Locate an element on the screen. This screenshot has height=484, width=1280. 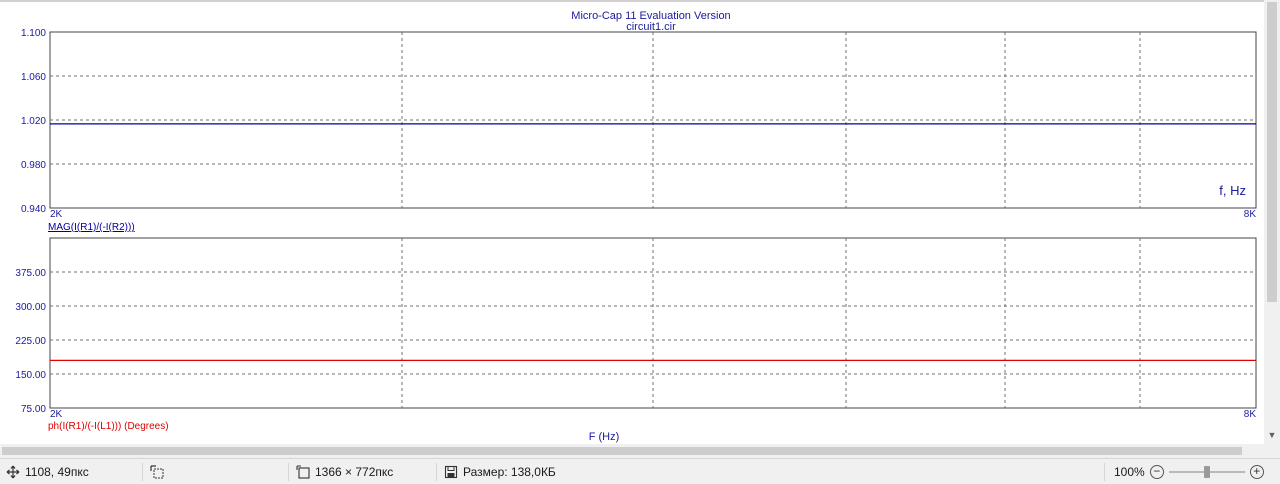
zoom-percent: 100% is located at coordinates (1129, 472).